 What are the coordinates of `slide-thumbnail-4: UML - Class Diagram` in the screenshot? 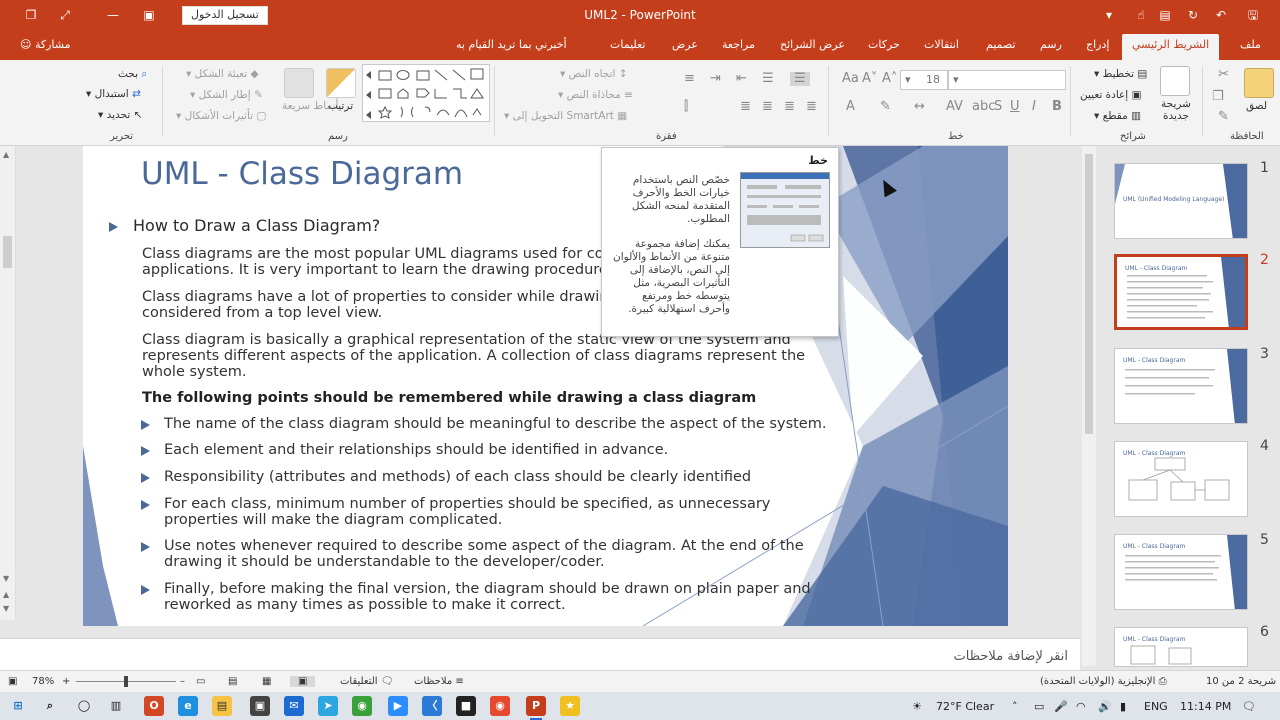 It's located at (1181, 479).